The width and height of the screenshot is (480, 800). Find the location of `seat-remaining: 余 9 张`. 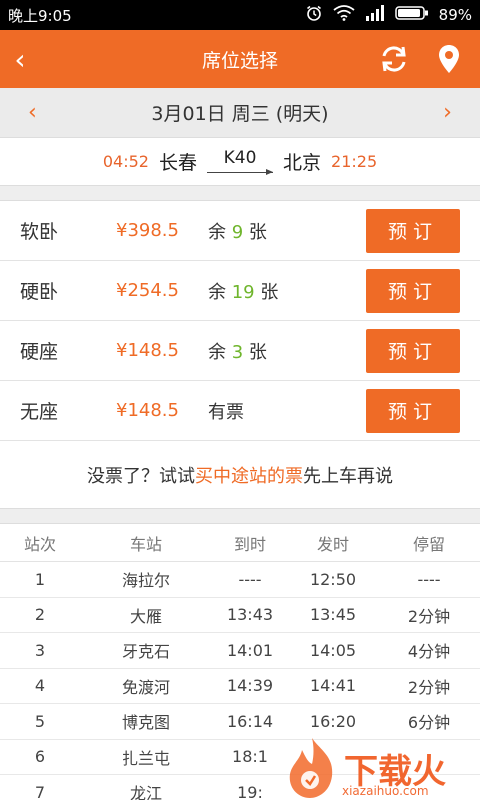

seat-remaining: 余 9 张 is located at coordinates (237, 232).